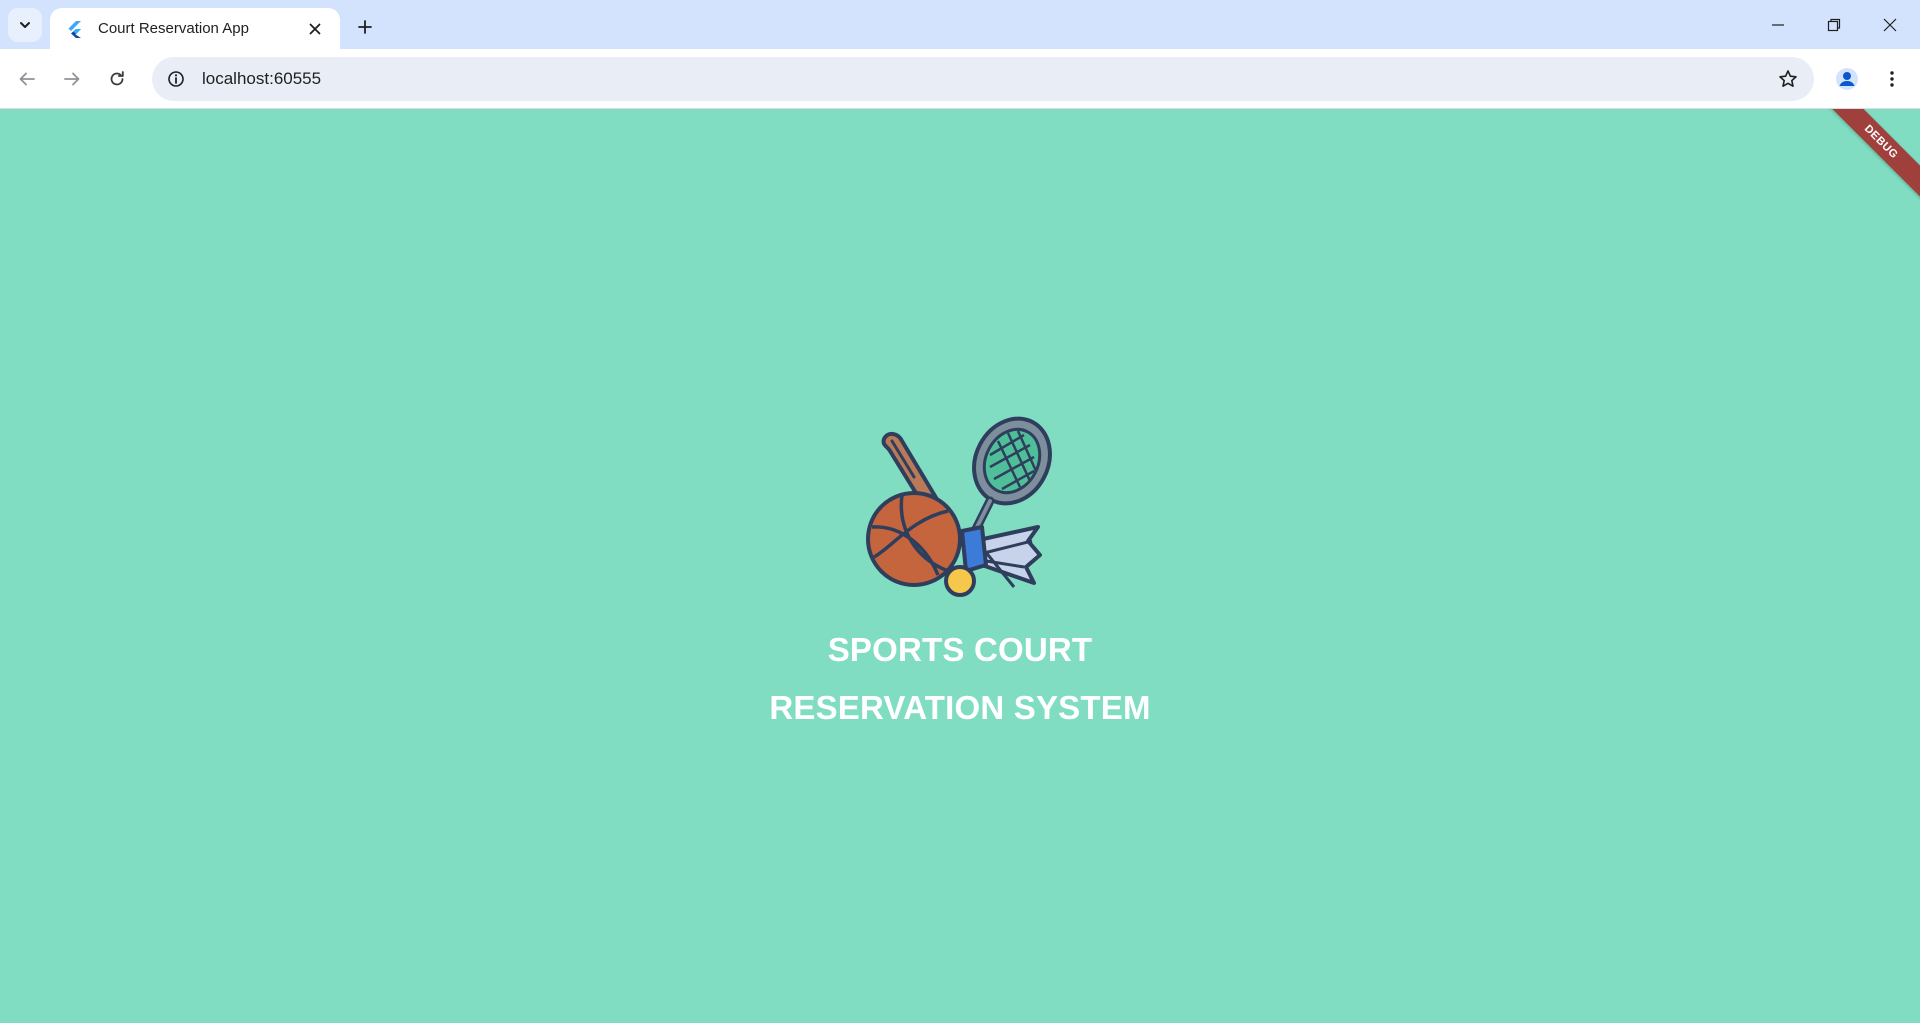 Image resolution: width=1920 pixels, height=1023 pixels. I want to click on active-tab: Court Reservation App, so click(195, 28).